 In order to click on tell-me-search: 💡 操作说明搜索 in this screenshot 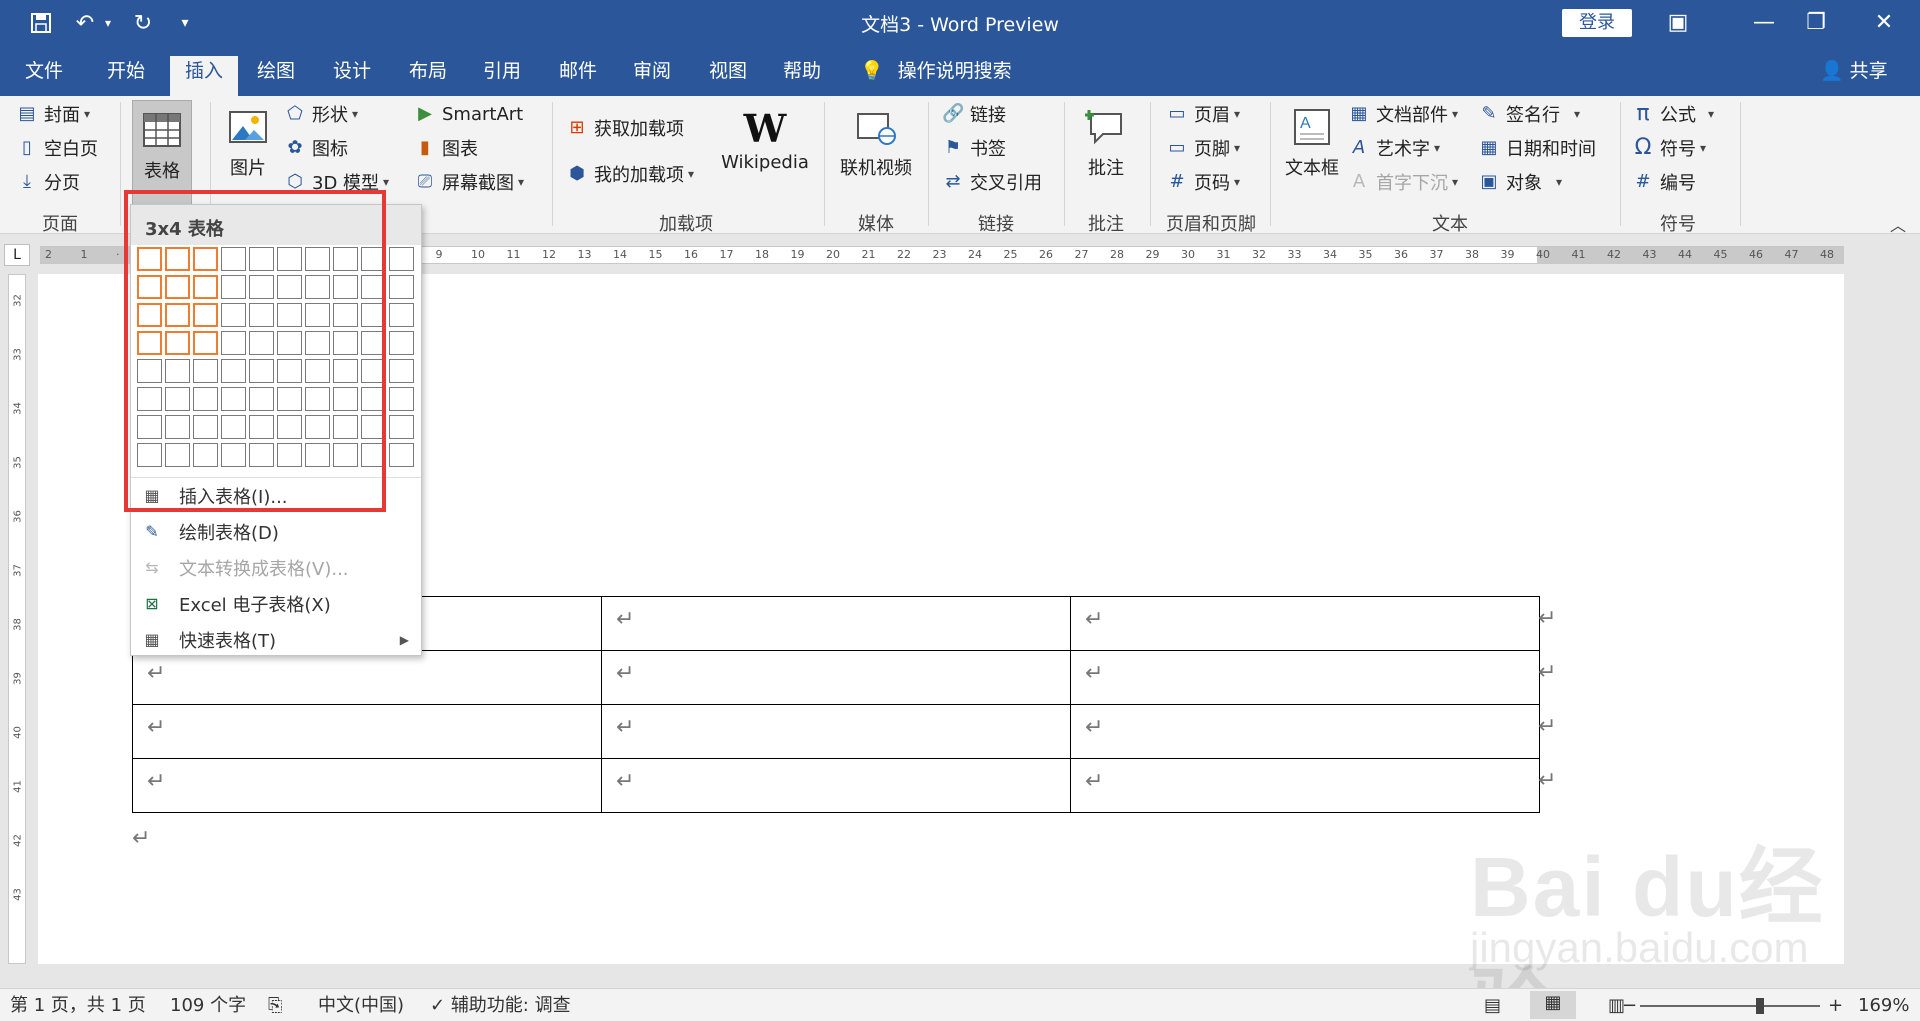, I will do `click(936, 71)`.